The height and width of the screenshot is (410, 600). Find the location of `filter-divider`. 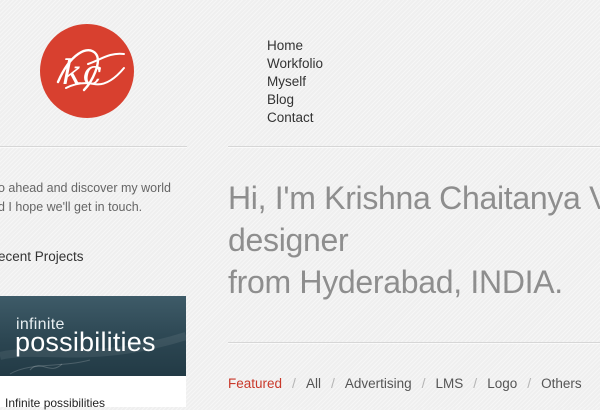

filter-divider is located at coordinates (414, 343).